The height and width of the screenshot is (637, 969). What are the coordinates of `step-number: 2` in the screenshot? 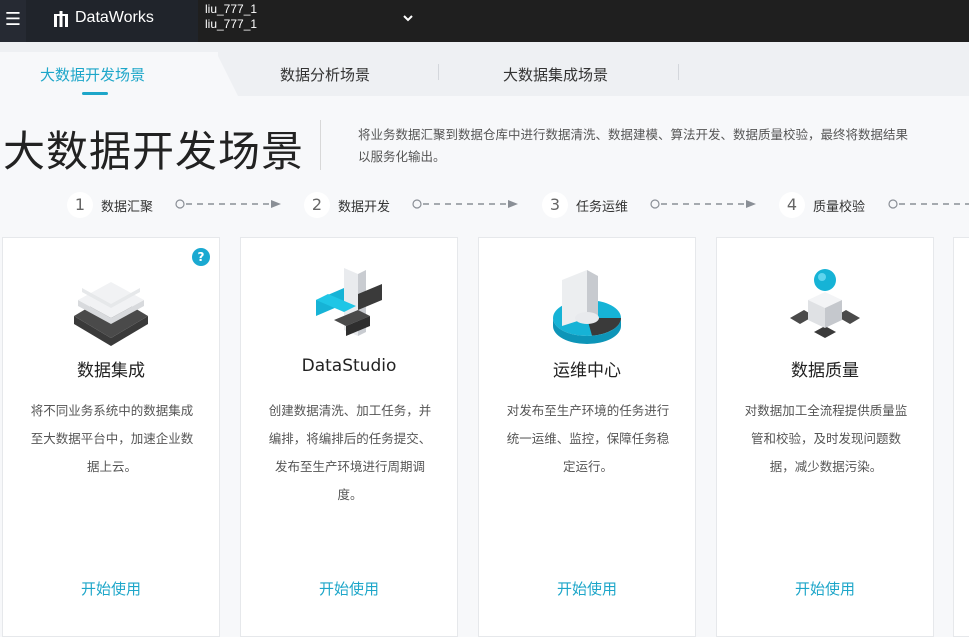 It's located at (317, 205).